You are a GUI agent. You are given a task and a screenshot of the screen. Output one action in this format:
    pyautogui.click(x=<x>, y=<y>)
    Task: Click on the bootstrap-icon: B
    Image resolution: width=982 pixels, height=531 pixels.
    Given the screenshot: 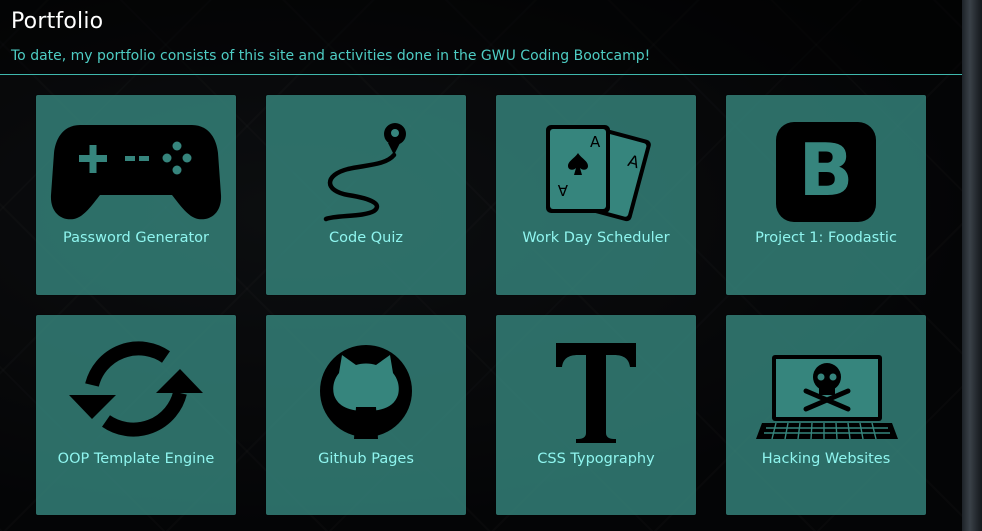 What is the action you would take?
    pyautogui.click(x=826, y=172)
    